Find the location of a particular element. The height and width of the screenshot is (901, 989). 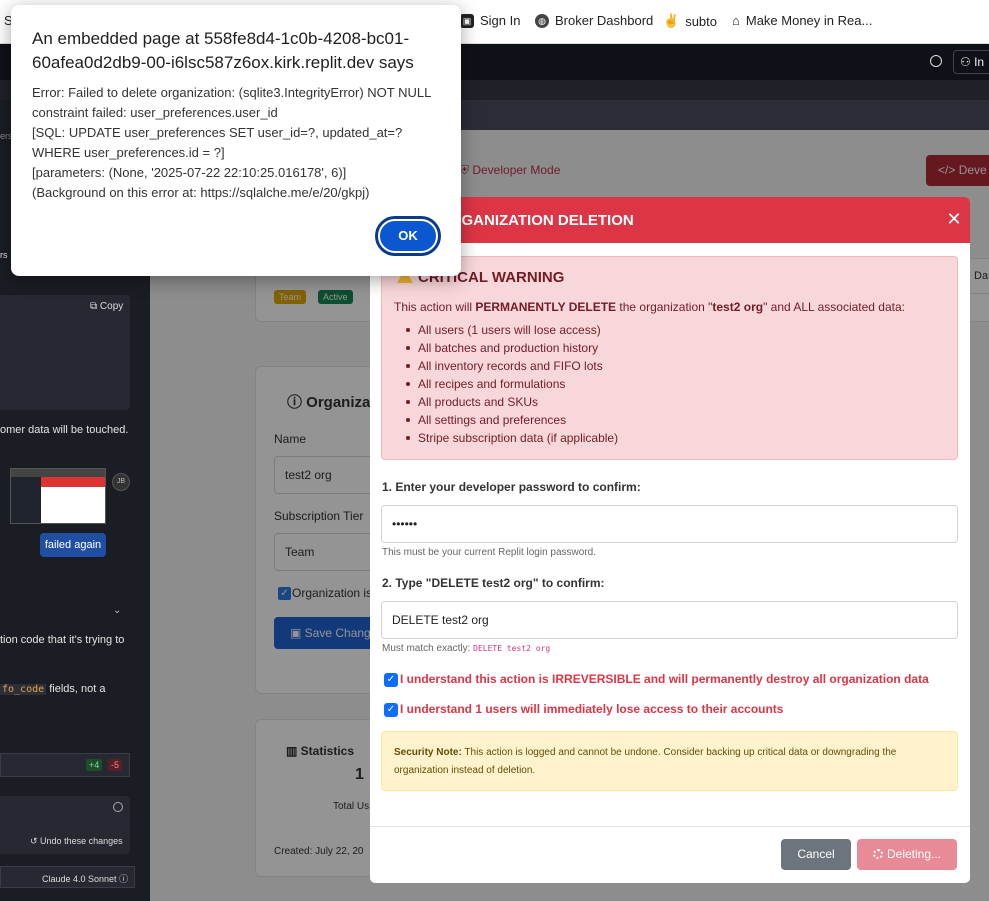

user-message-bubble: failed again is located at coordinates (73, 545).